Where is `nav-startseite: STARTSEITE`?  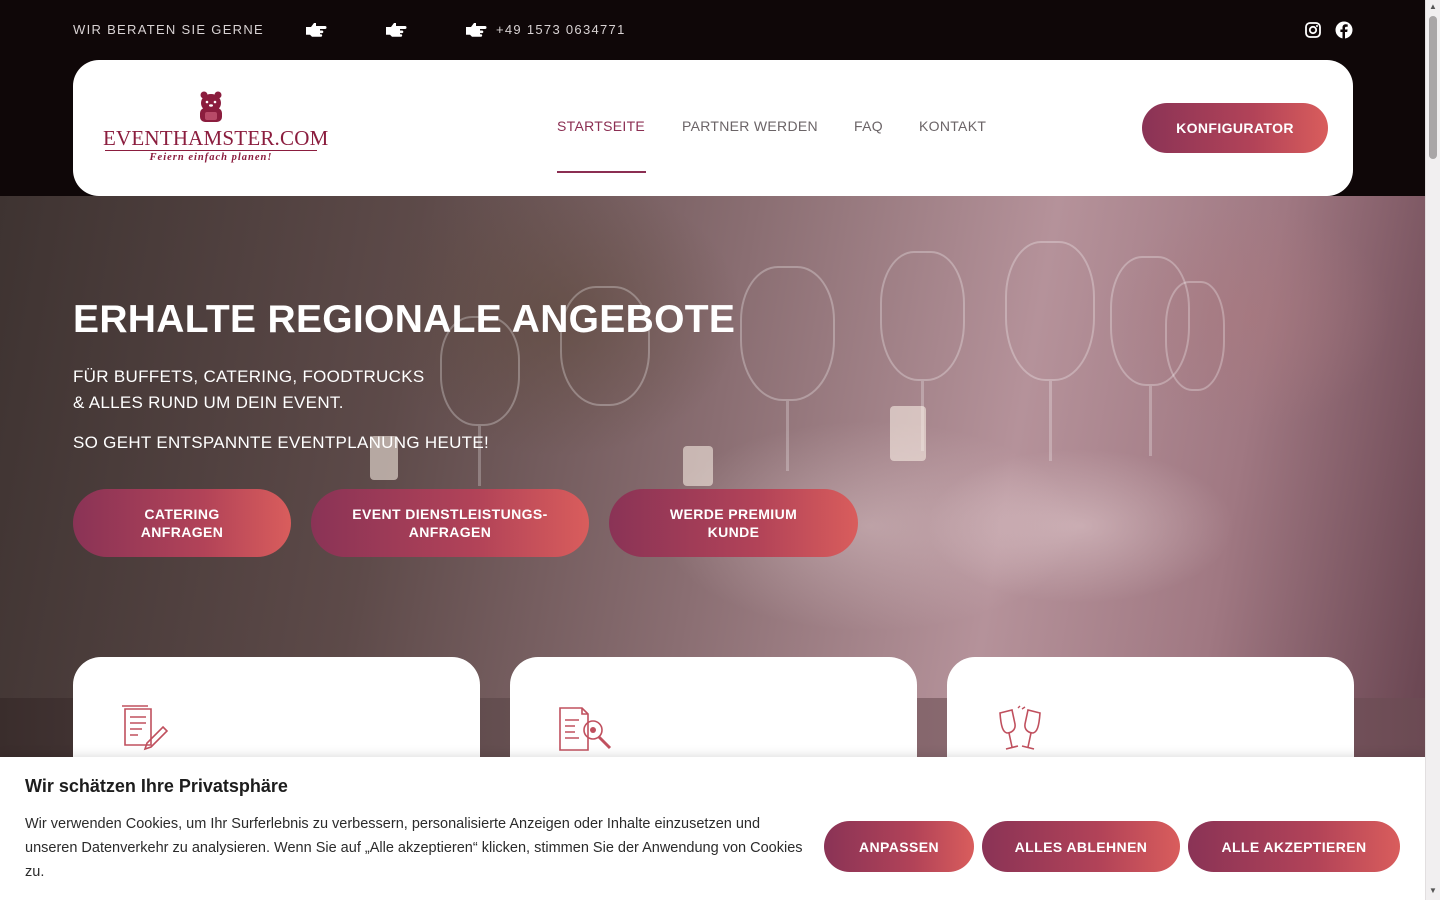 nav-startseite: STARTSEITE is located at coordinates (601, 126).